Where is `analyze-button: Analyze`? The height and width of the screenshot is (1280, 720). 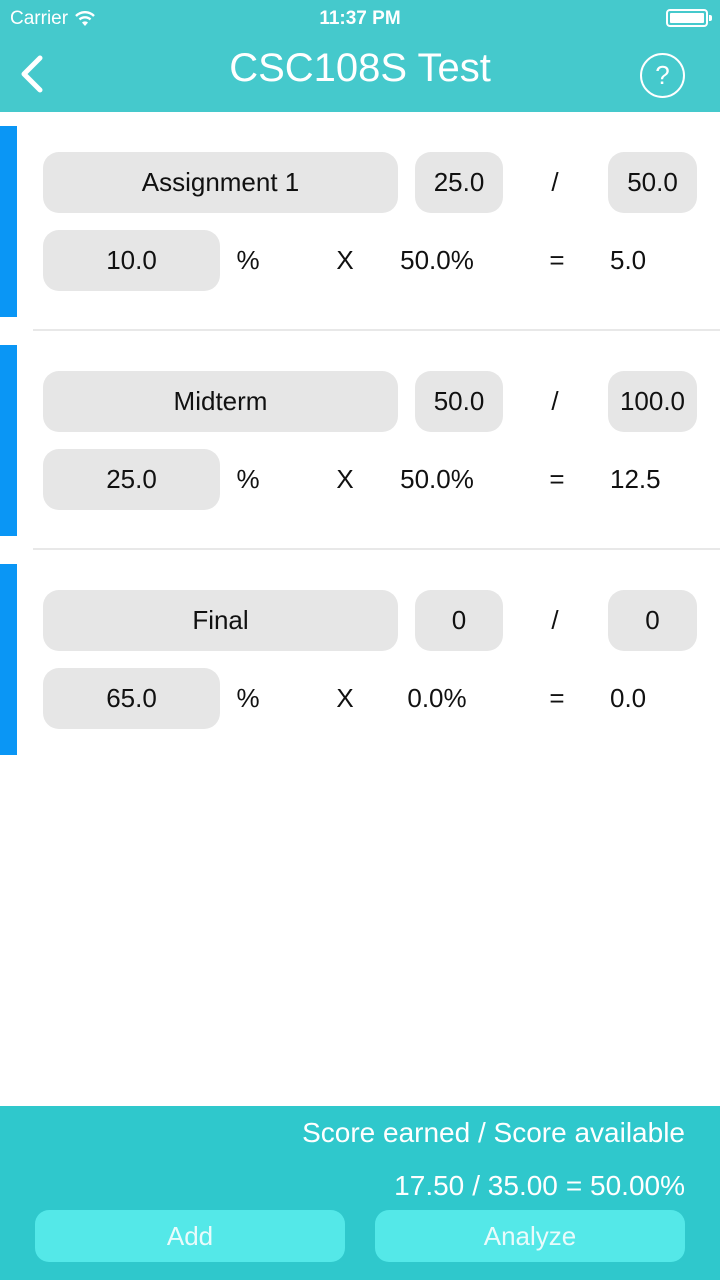 analyze-button: Analyze is located at coordinates (530, 1236).